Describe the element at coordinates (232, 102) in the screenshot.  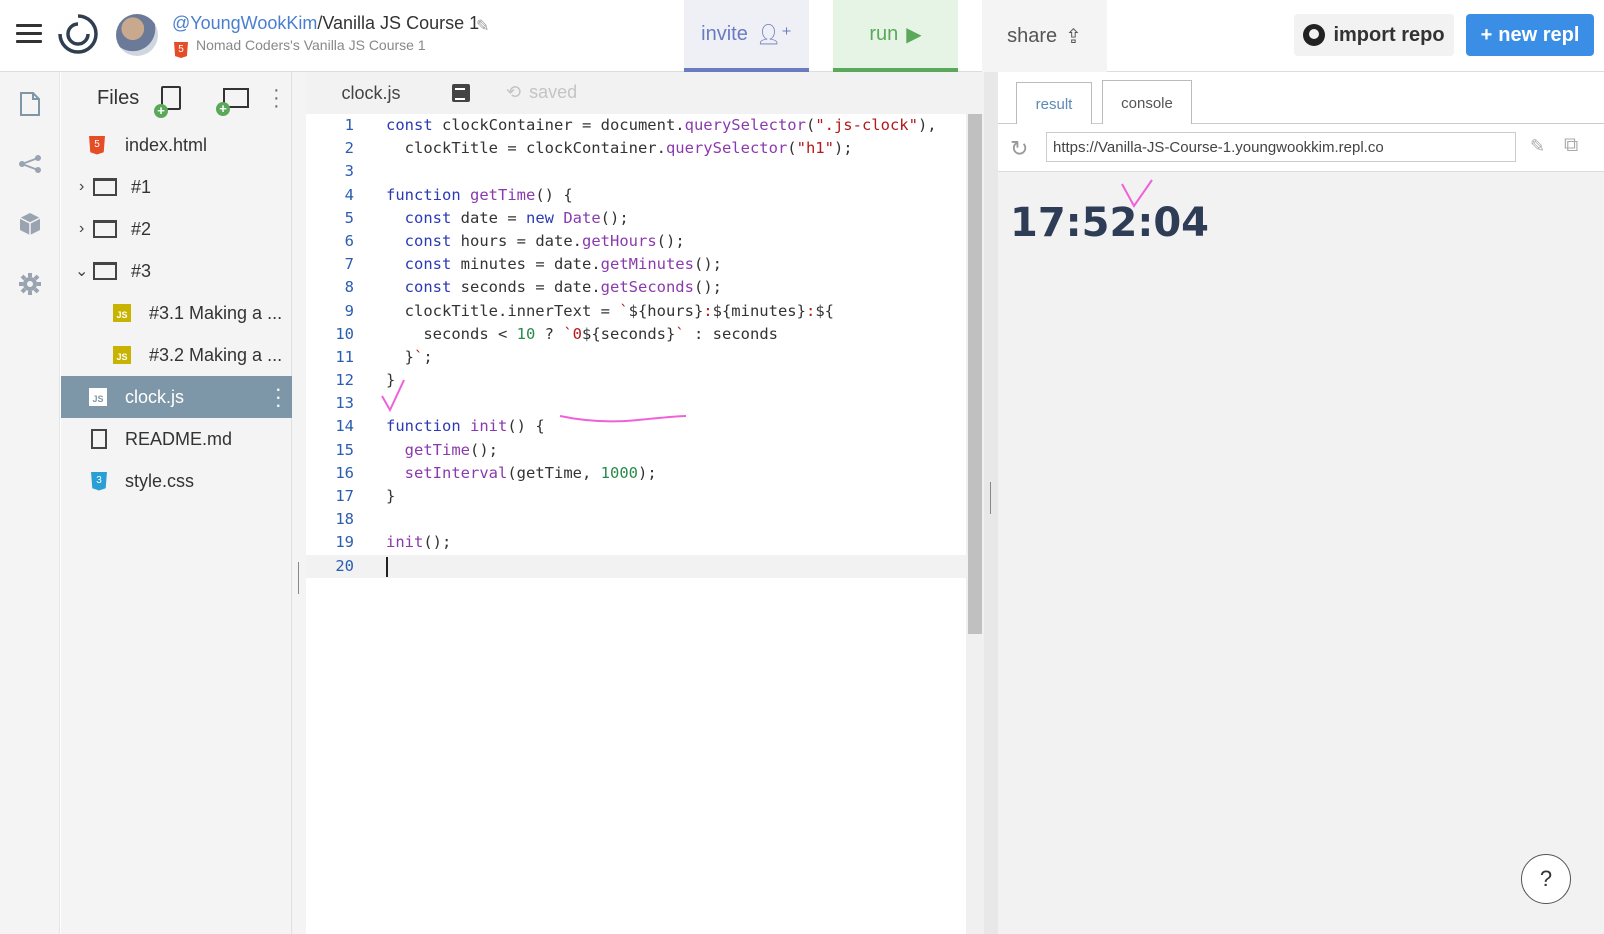
I see `add-folder-icon` at that location.